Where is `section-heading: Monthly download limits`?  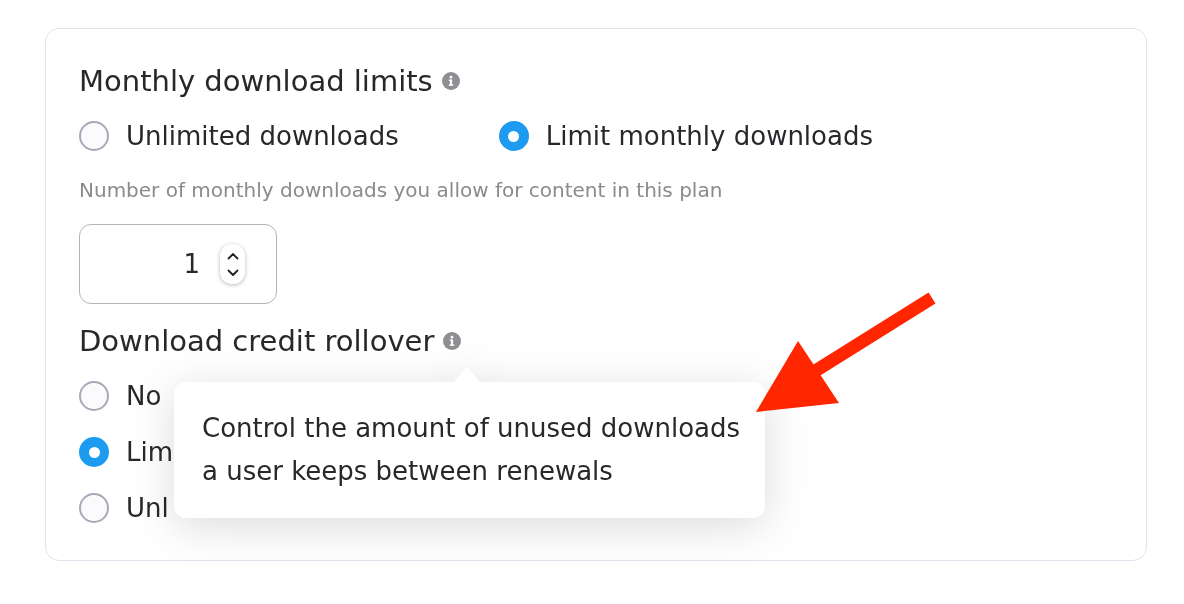 section-heading: Monthly download limits is located at coordinates (256, 81).